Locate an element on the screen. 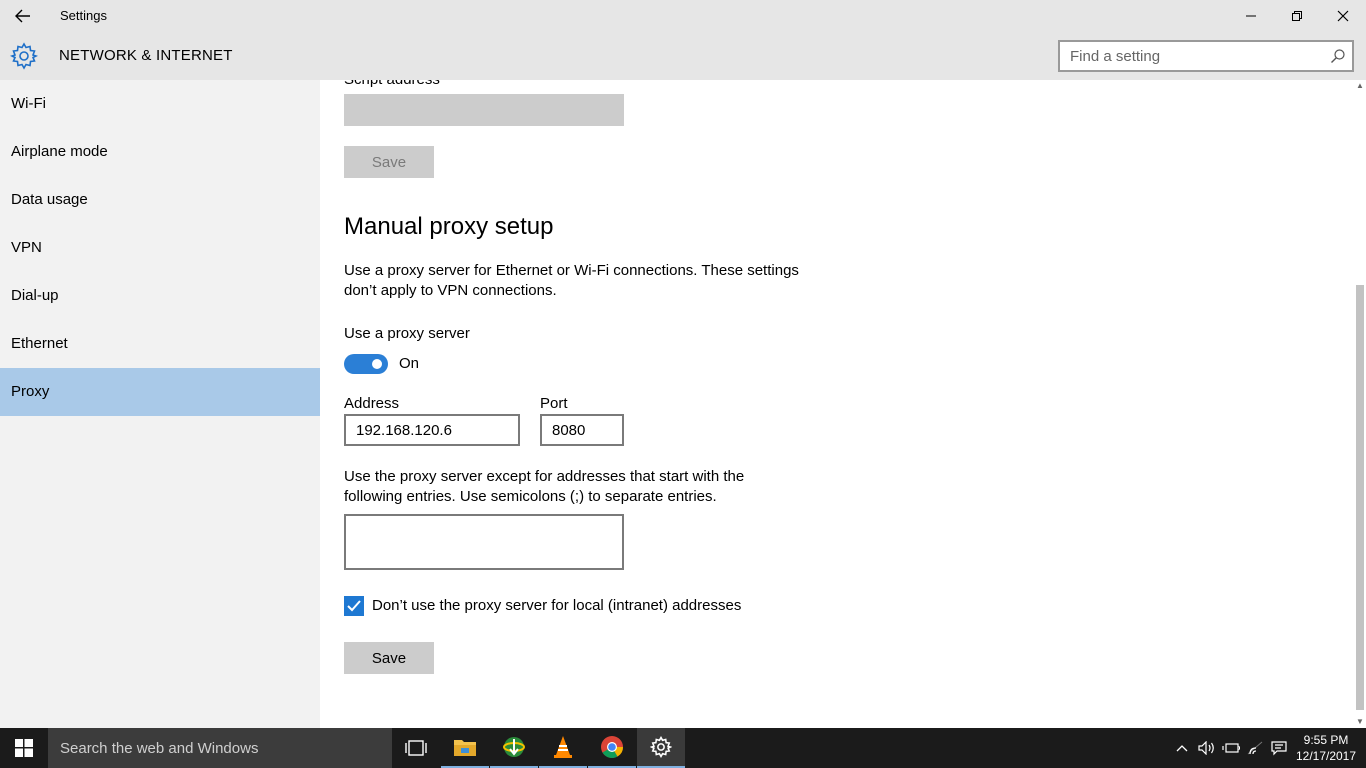 The height and width of the screenshot is (768, 1366). vlc-cone-icon is located at coordinates (563, 747).